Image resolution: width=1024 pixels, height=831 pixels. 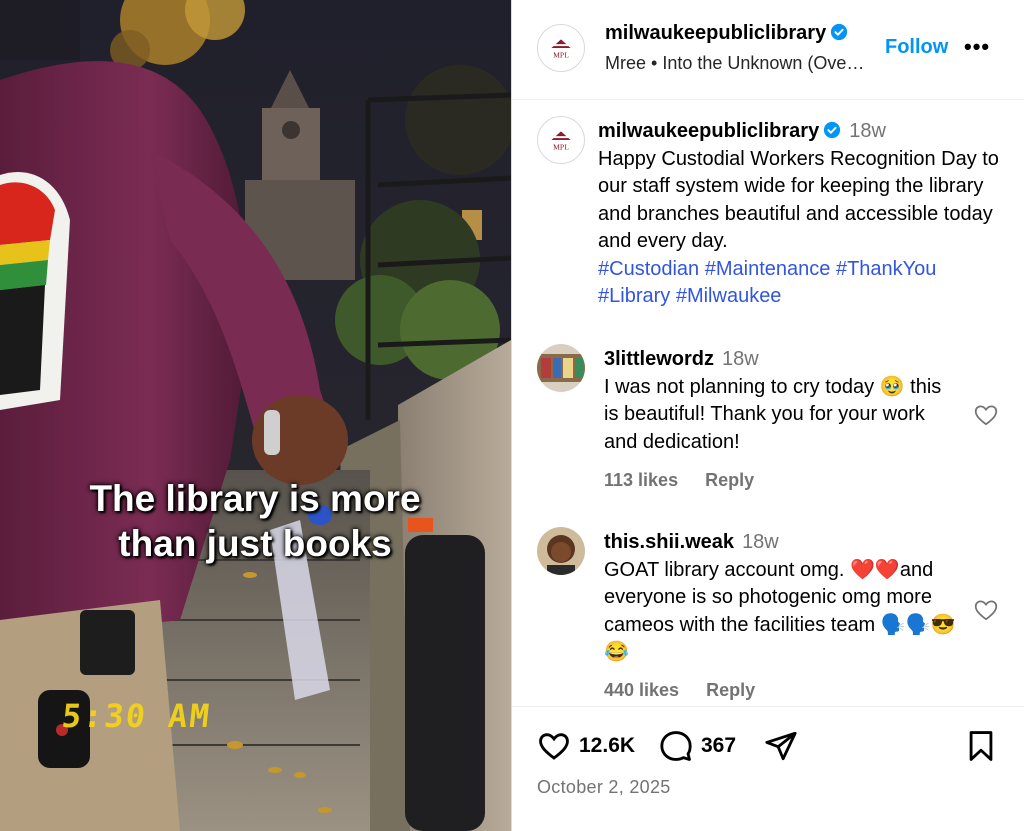 What do you see at coordinates (768, 768) in the screenshot?
I see `post-actions-bar: 12.6K 367 October 2, 2025` at bounding box center [768, 768].